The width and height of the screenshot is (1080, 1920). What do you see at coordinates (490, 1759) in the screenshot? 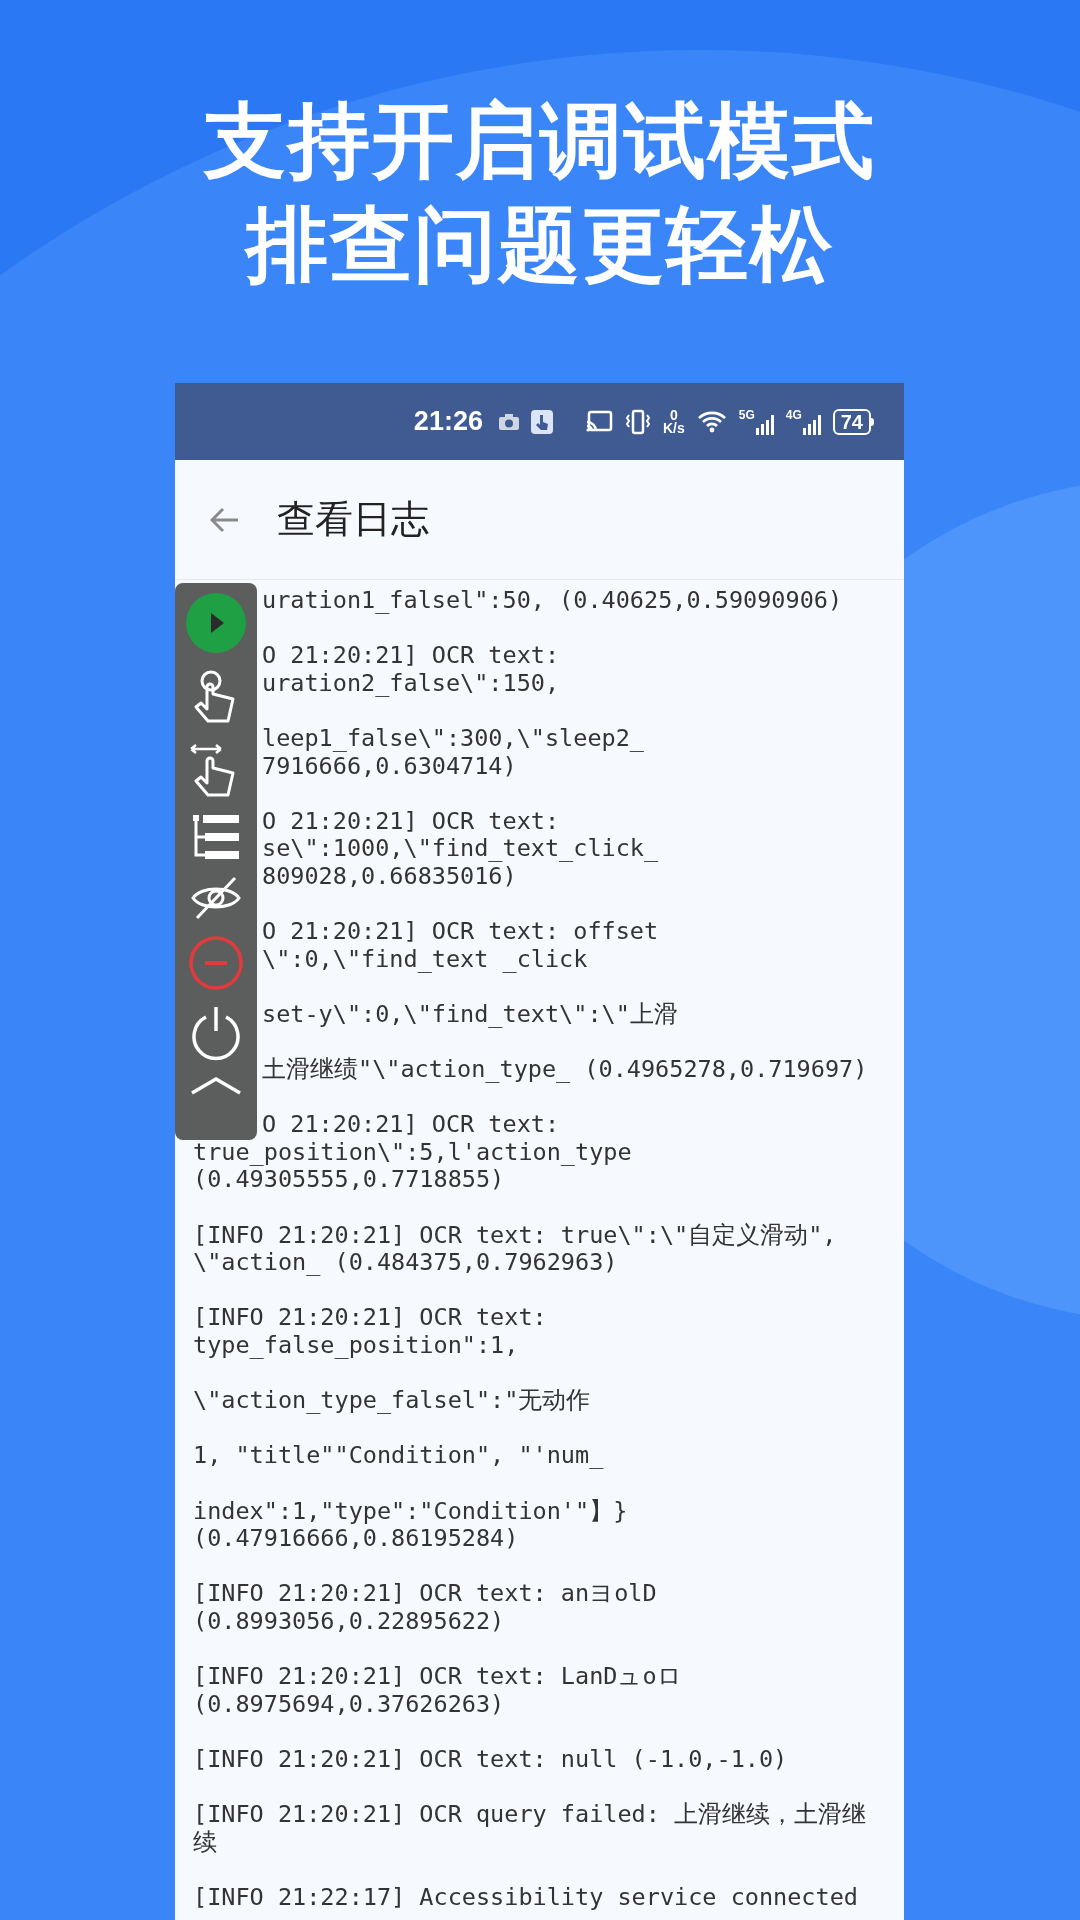
I see `log-line: [INFO 21:20:21] OCR text: null (-1.0,-1.0)` at bounding box center [490, 1759].